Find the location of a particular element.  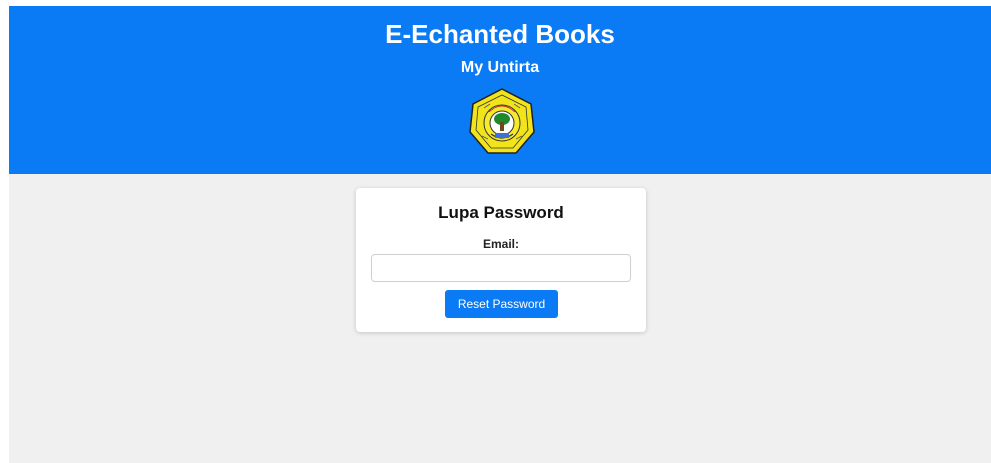

email-input is located at coordinates (501, 268).